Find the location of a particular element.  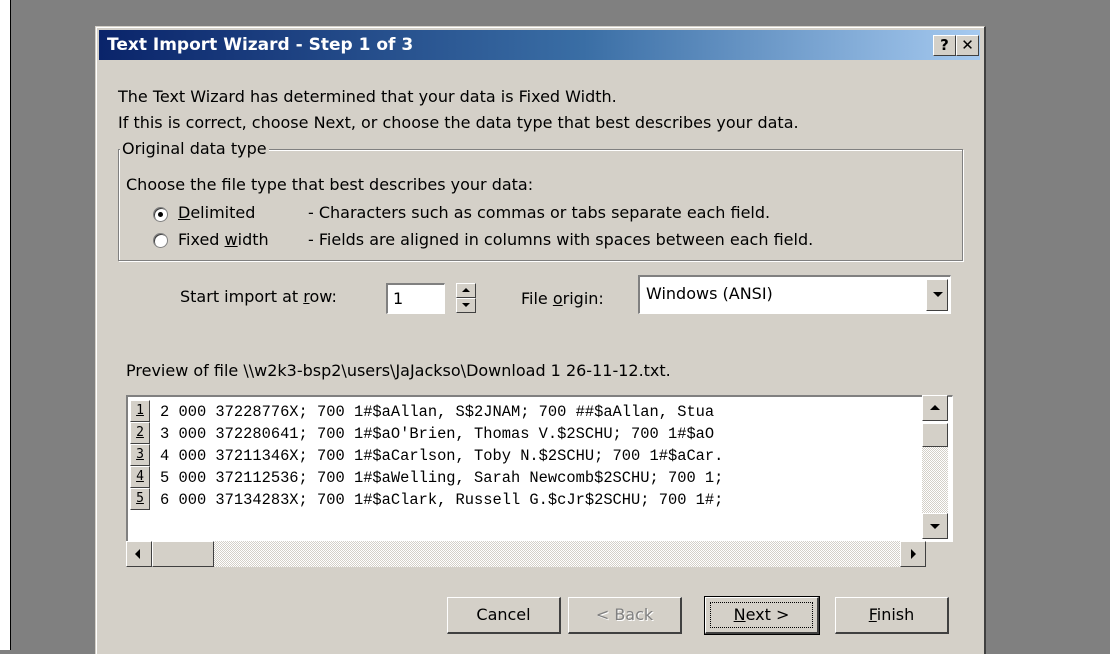

file-origin-value: Windows (ANSI) is located at coordinates (709, 293).